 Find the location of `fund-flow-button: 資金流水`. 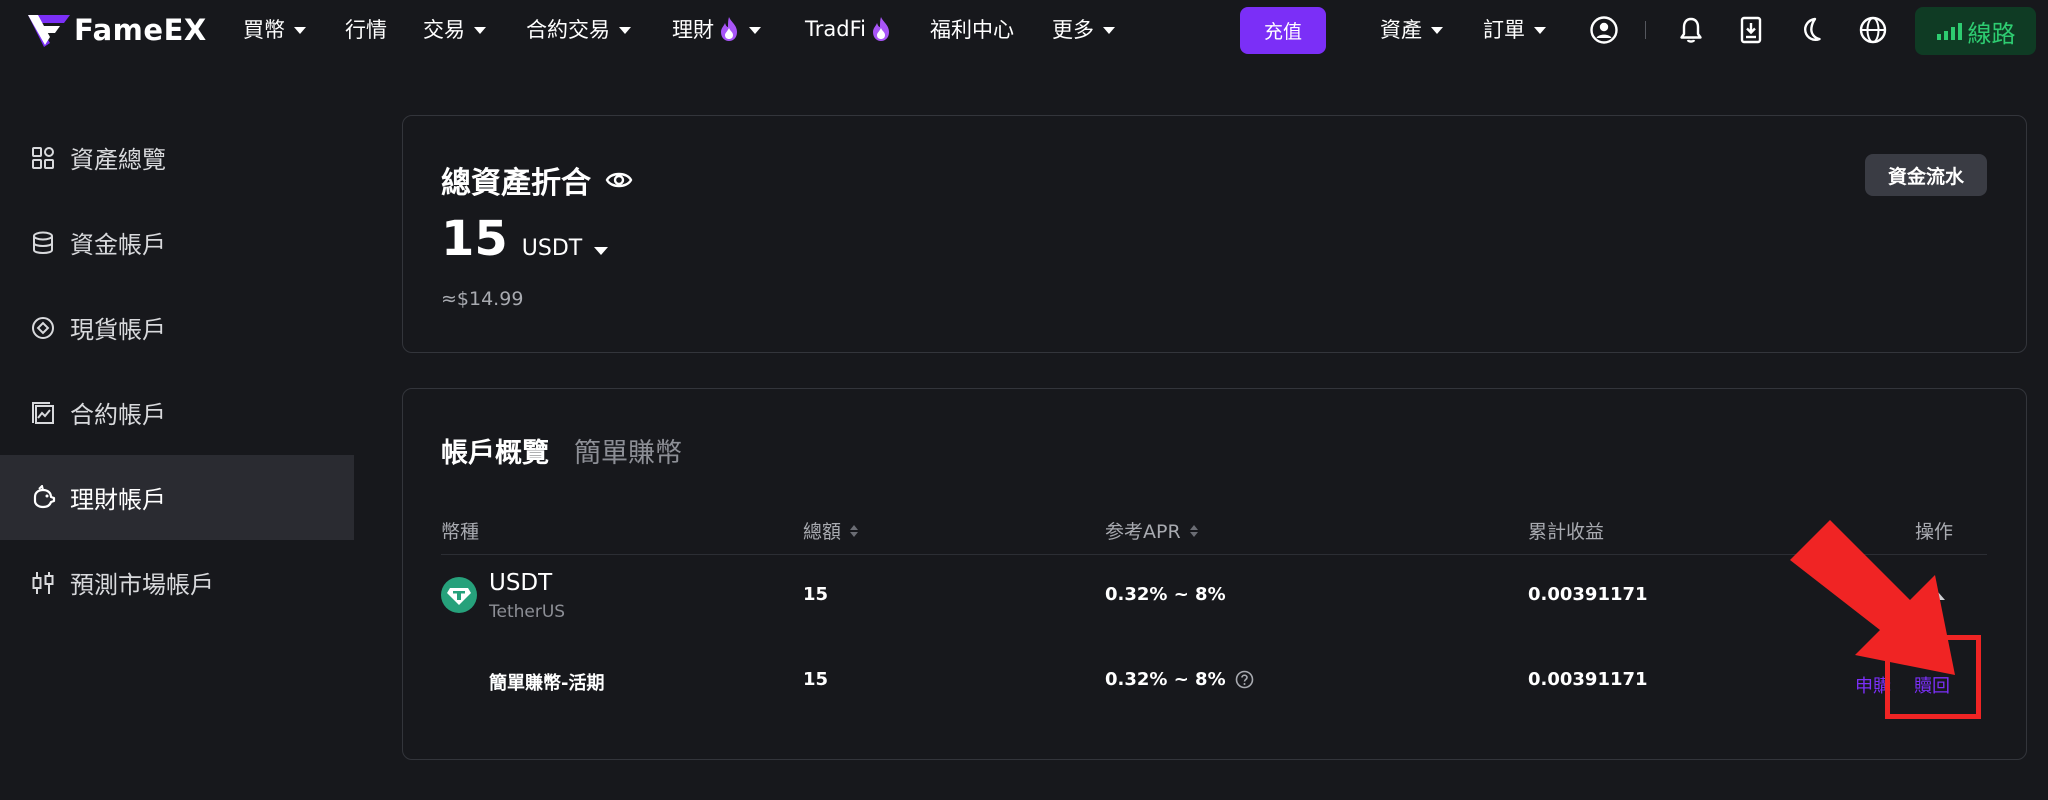

fund-flow-button: 資金流水 is located at coordinates (1926, 175).